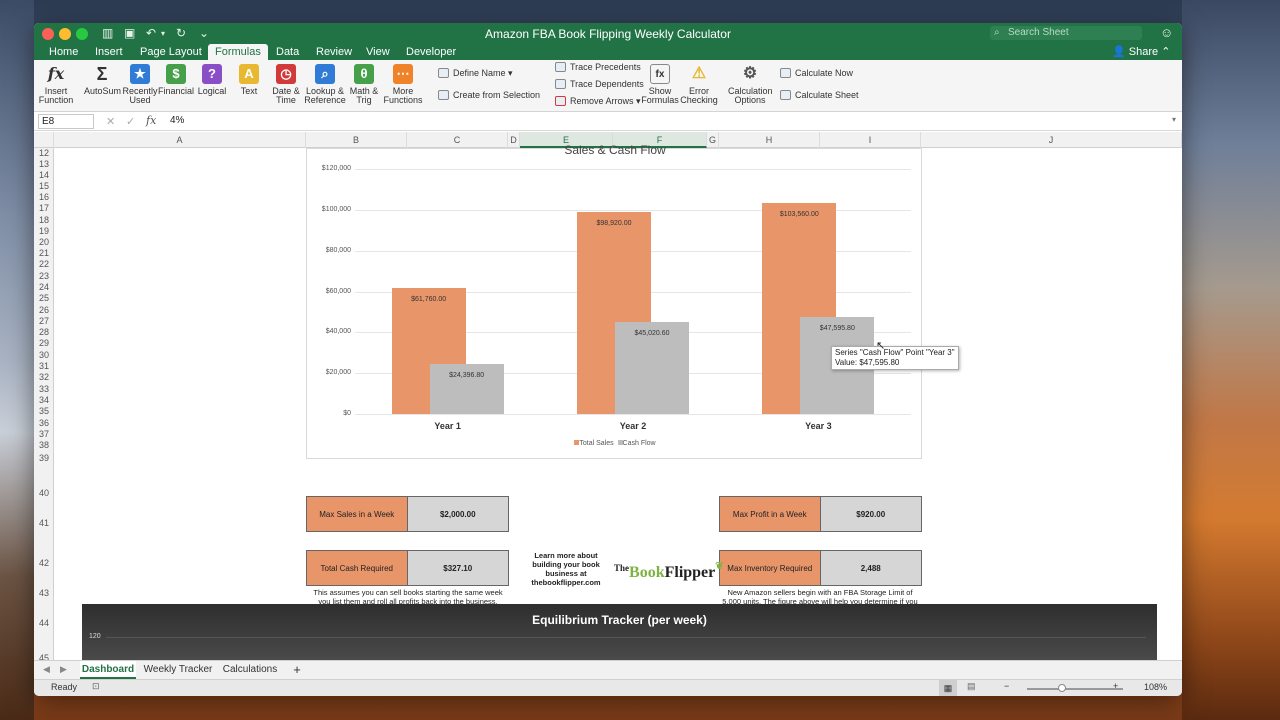  Describe the element at coordinates (44, 400) in the screenshot. I see `row-header-34: 34` at that location.